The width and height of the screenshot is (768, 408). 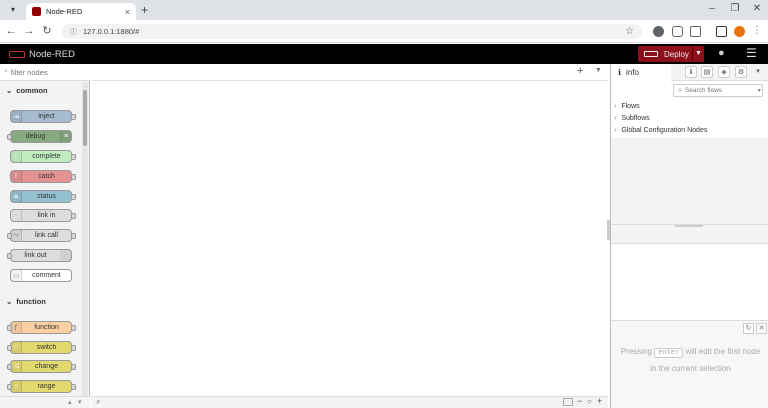 What do you see at coordinates (721, 53) in the screenshot?
I see `user-icon: ●` at bounding box center [721, 53].